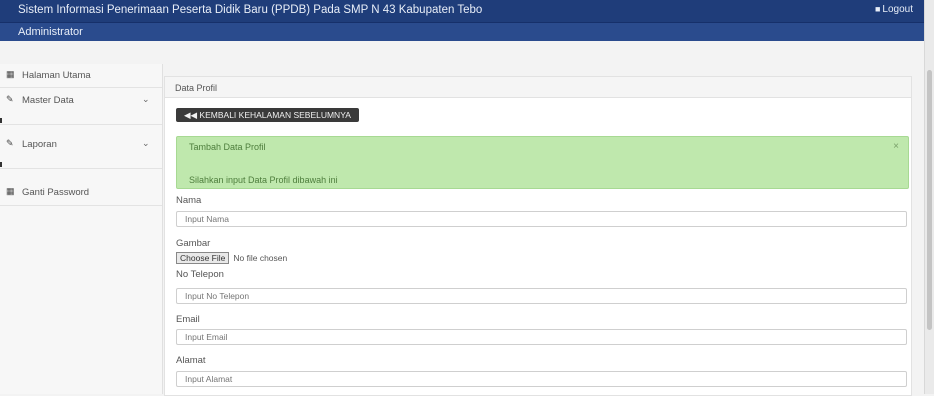 The width and height of the screenshot is (934, 396). What do you see at coordinates (929, 200) in the screenshot?
I see `scrollbar-thumb` at bounding box center [929, 200].